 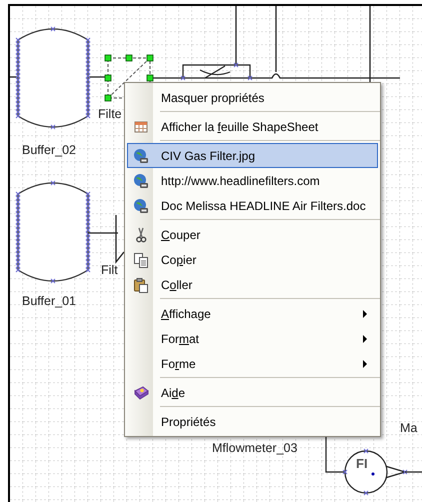 I want to click on paste-icon, so click(x=141, y=284).